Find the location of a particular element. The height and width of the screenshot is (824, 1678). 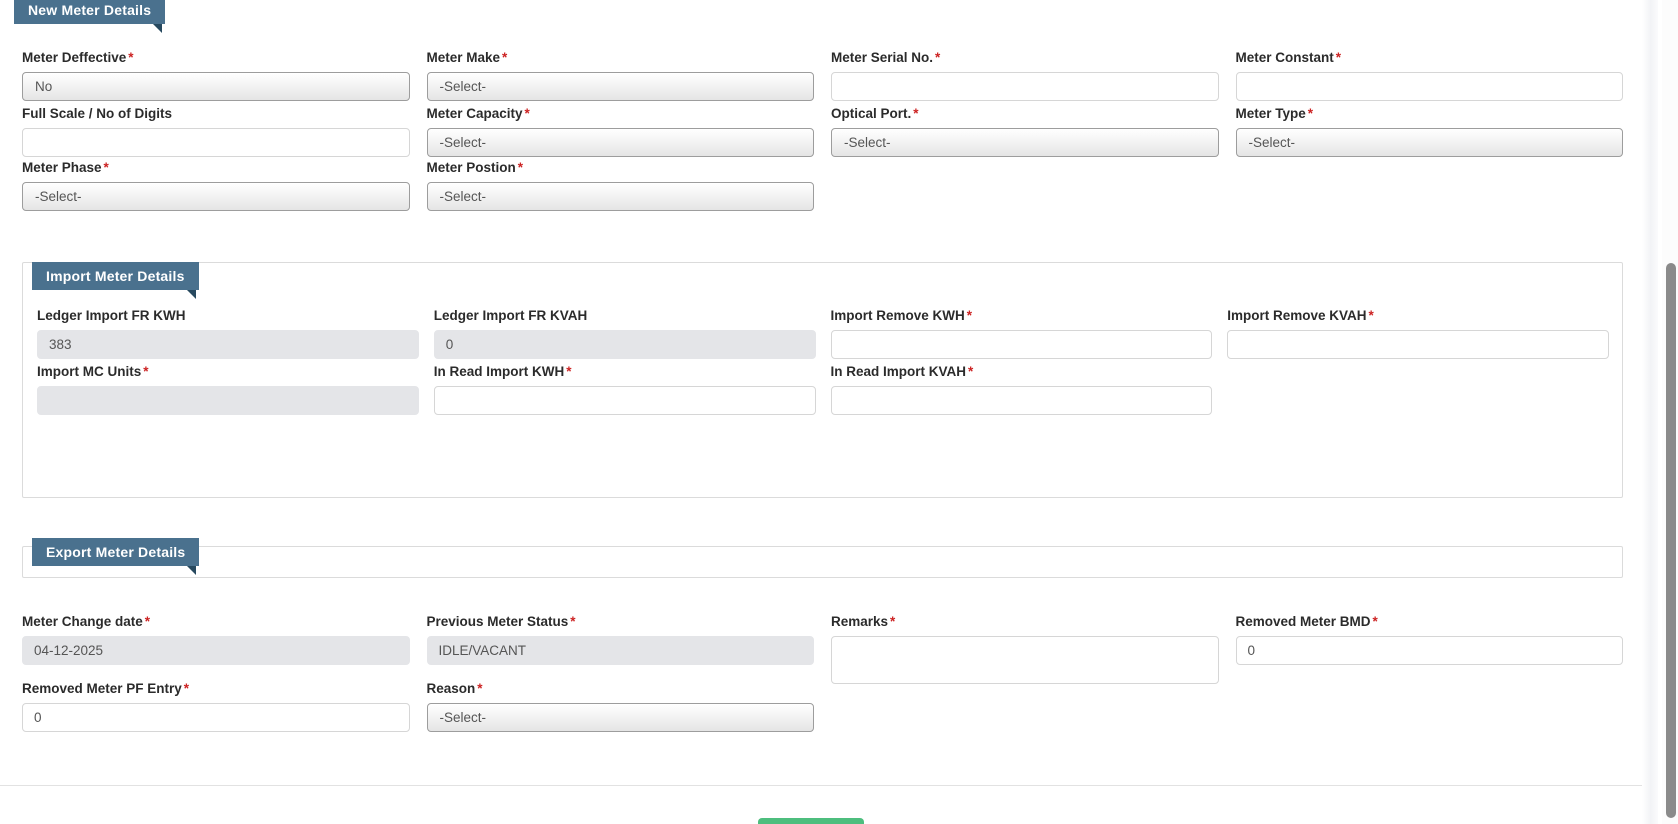

full-scale-input is located at coordinates (216, 142).